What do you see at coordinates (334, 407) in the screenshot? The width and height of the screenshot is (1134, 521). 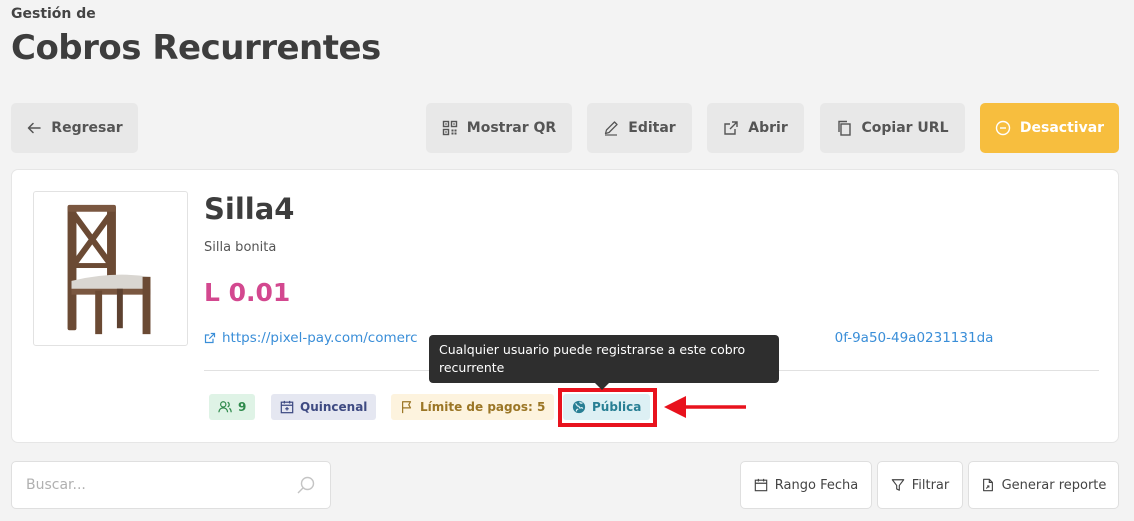 I see `frequency-label: Quincenal` at bounding box center [334, 407].